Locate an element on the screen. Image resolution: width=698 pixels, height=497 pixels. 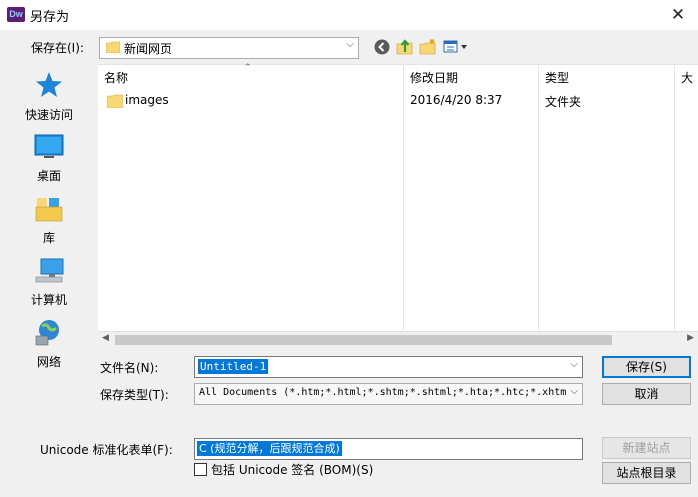
bom-checkbox is located at coordinates (200, 469).